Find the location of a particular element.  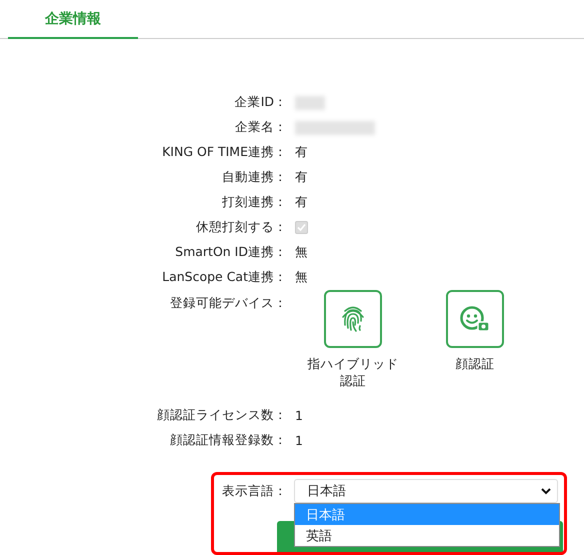

fingerprint-icon is located at coordinates (353, 319).